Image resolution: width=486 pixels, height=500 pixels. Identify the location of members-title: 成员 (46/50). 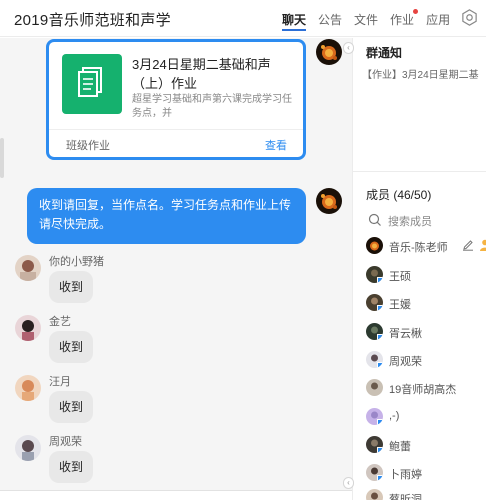
(399, 195).